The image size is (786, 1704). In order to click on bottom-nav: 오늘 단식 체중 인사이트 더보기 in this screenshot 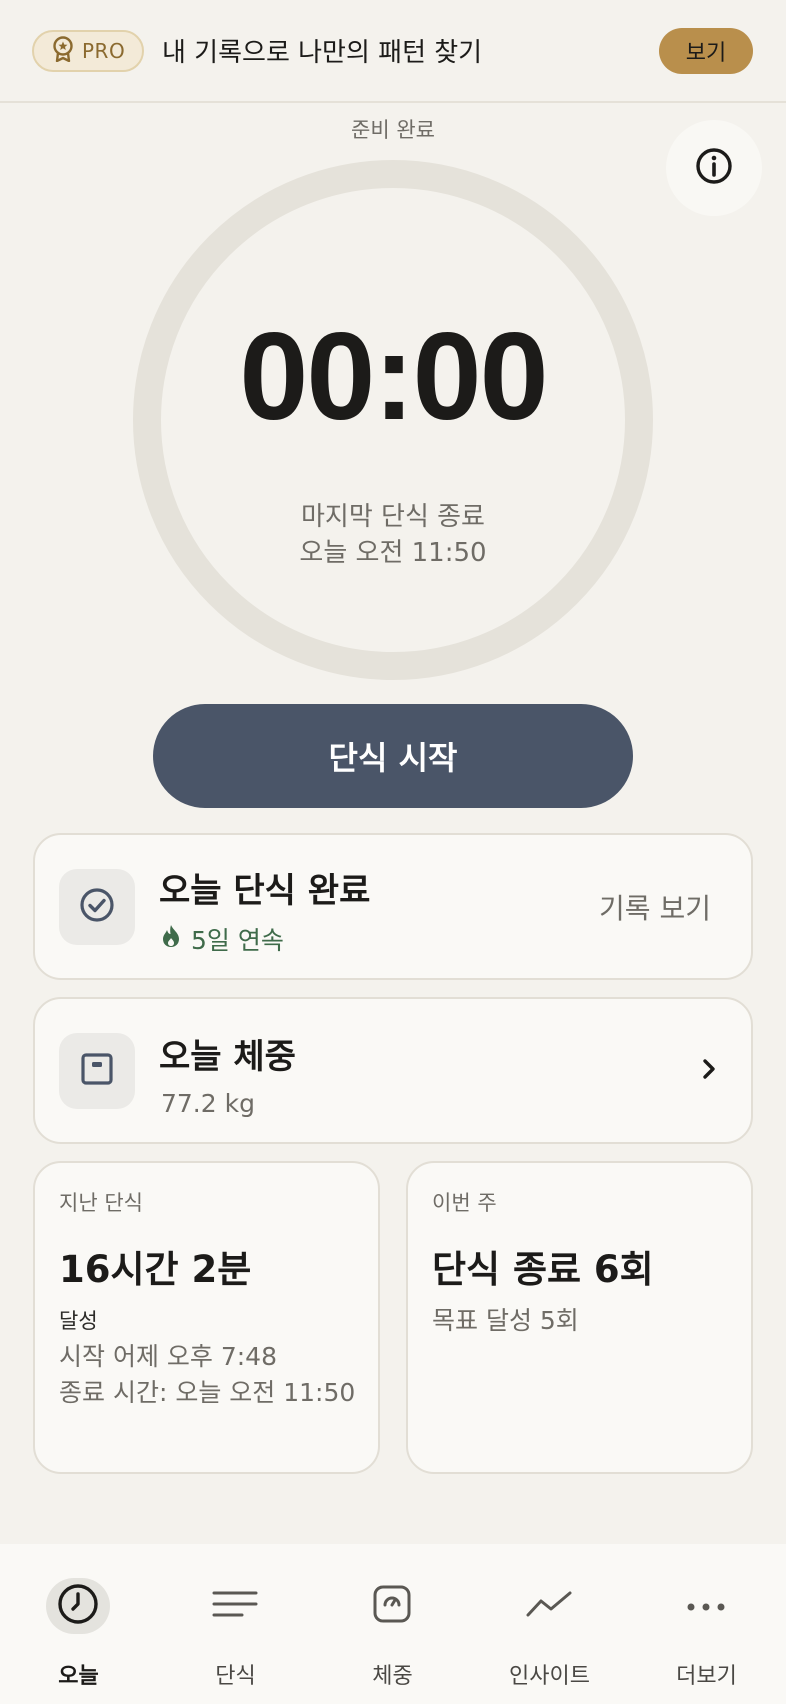, I will do `click(393, 1624)`.